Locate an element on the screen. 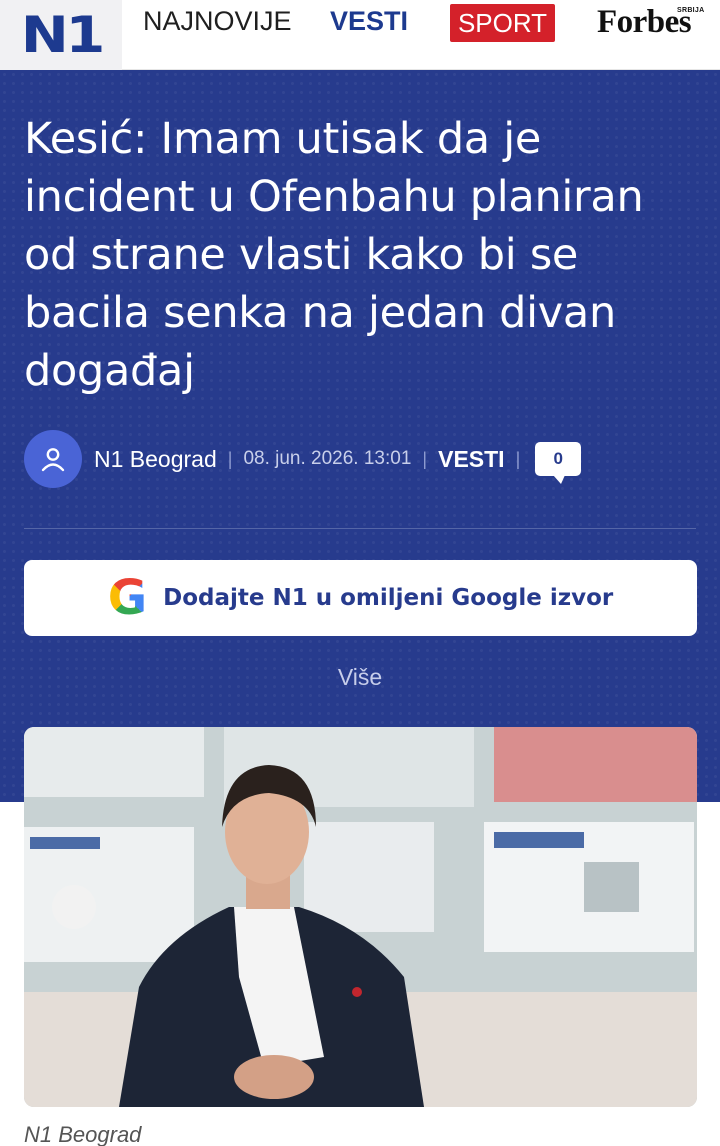  nav-item-sport: SPORT is located at coordinates (502, 23).